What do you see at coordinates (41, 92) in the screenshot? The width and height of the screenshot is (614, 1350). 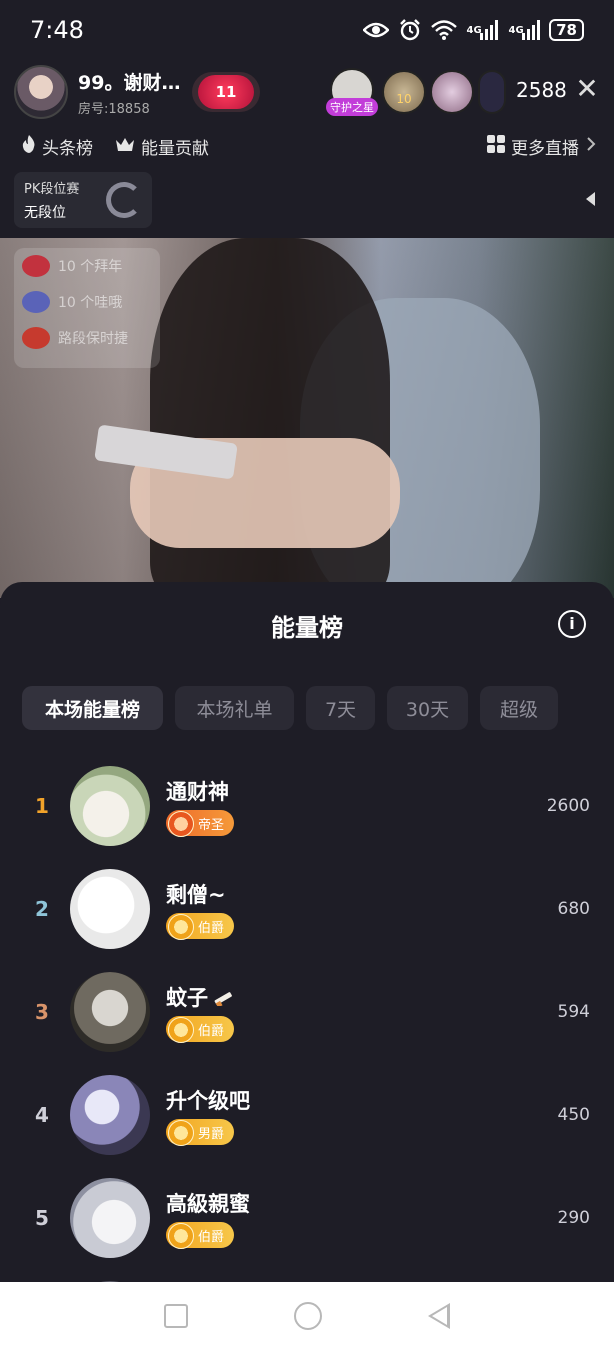 I see `host-avatar` at bounding box center [41, 92].